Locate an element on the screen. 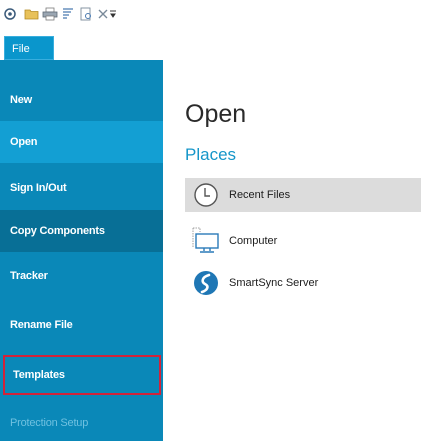  sort-icon is located at coordinates (68, 14).